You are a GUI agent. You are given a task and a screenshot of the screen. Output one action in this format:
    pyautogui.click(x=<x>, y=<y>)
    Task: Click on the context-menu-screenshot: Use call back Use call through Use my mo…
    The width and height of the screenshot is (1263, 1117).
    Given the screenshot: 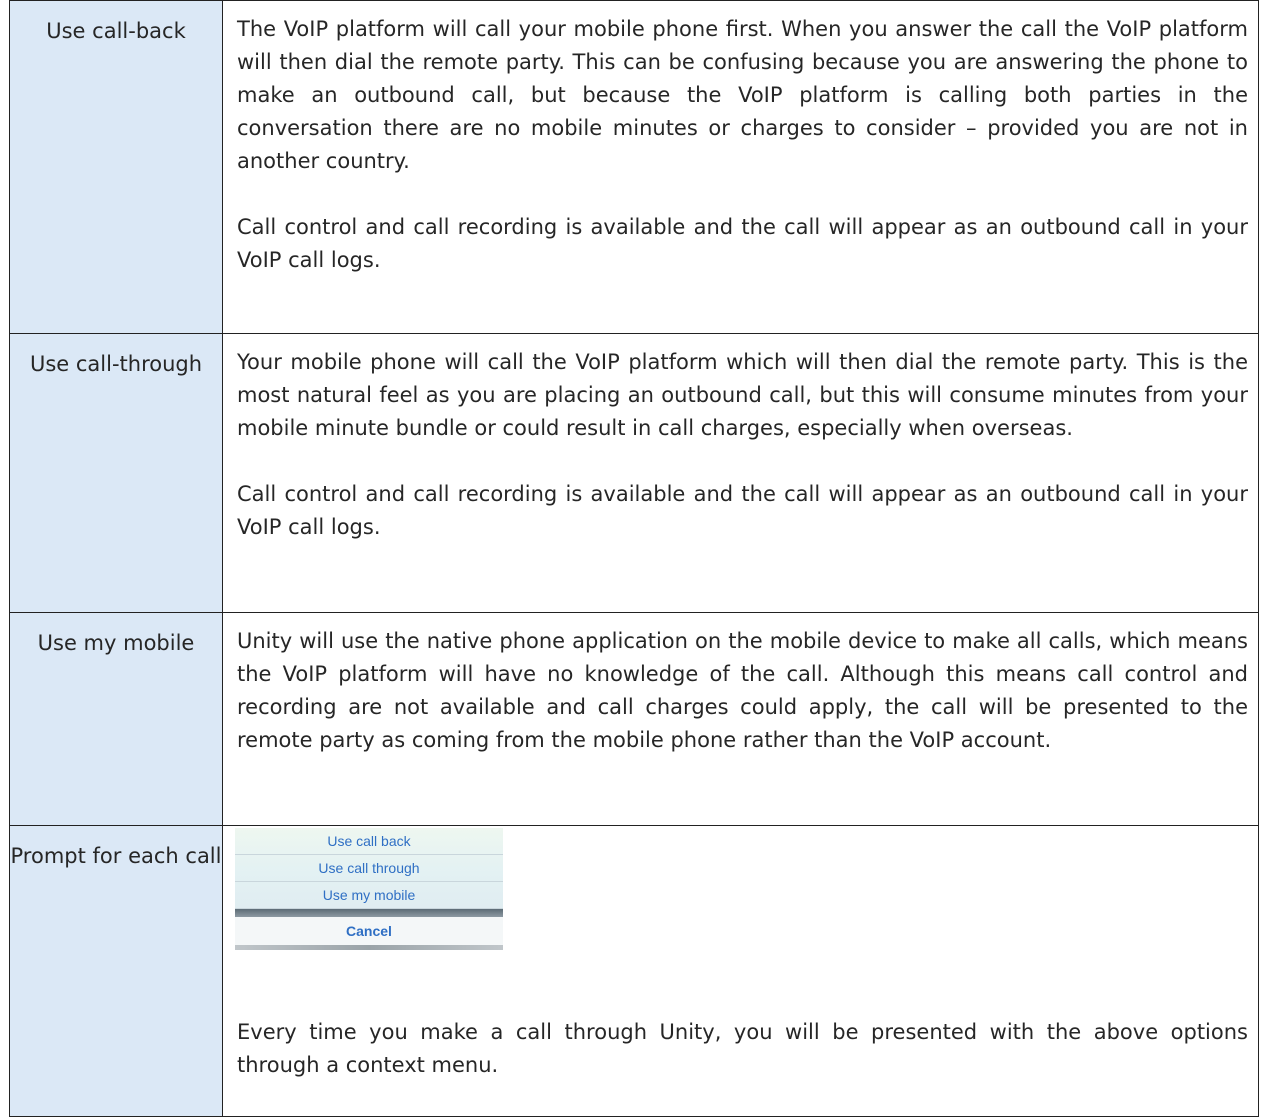 What is the action you would take?
    pyautogui.click(x=369, y=889)
    